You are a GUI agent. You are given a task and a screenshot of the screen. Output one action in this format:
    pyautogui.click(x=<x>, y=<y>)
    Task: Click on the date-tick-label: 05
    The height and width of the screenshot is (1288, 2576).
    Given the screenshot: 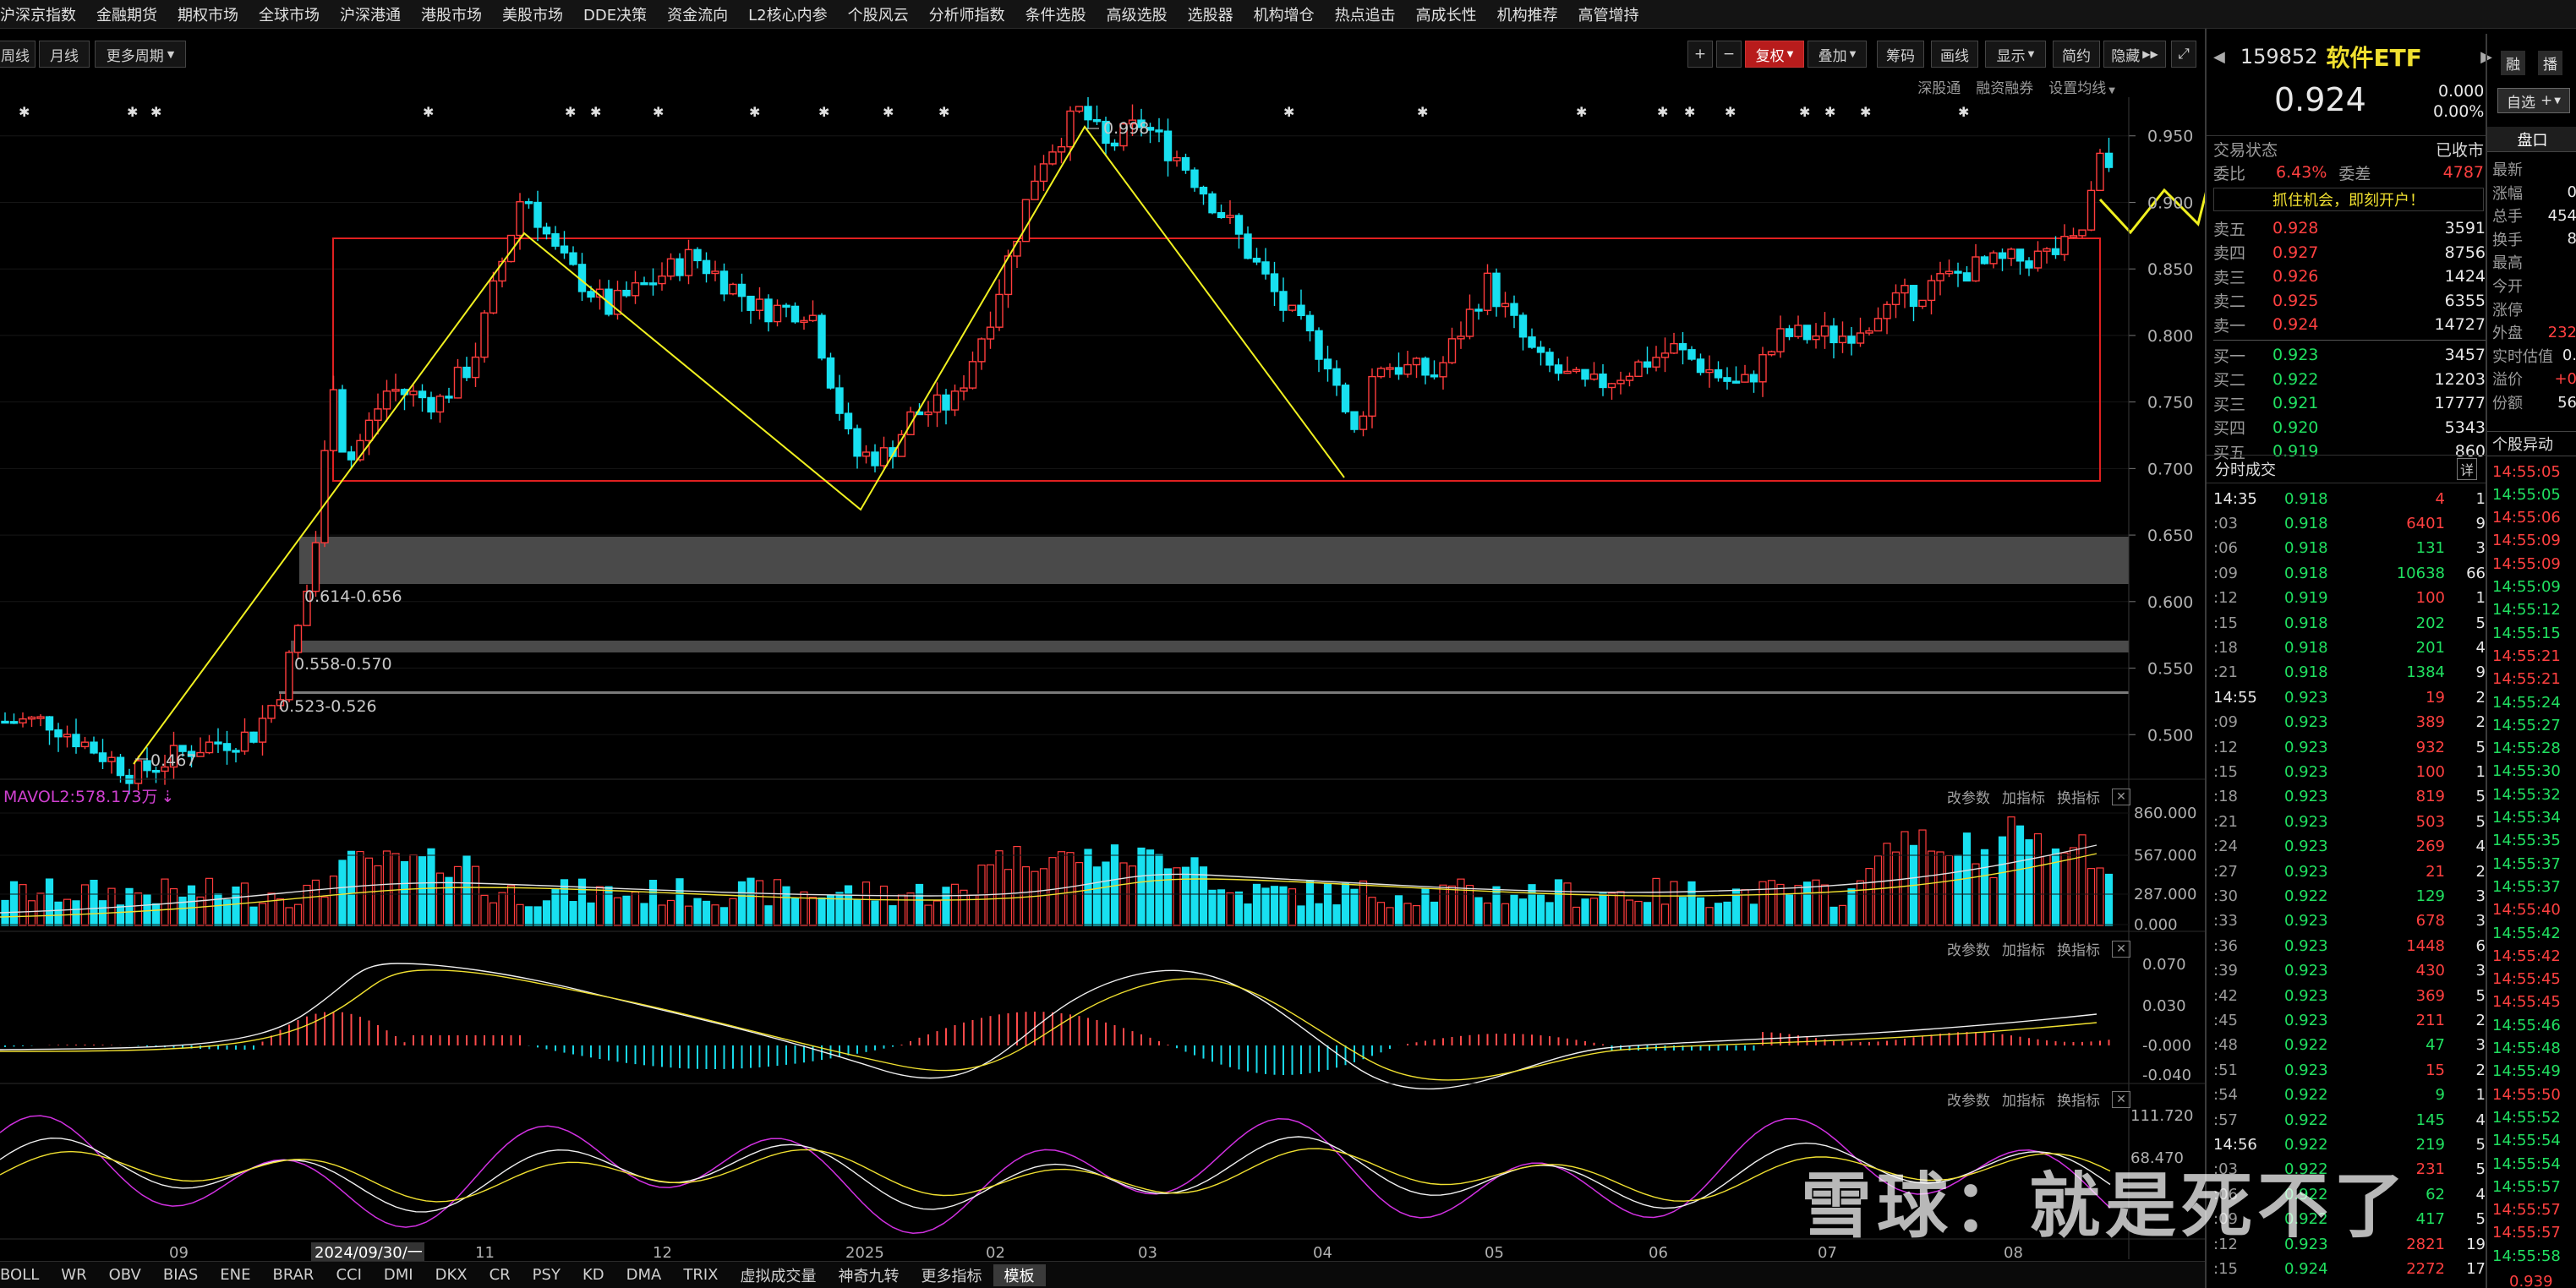 What is the action you would take?
    pyautogui.click(x=1494, y=1253)
    